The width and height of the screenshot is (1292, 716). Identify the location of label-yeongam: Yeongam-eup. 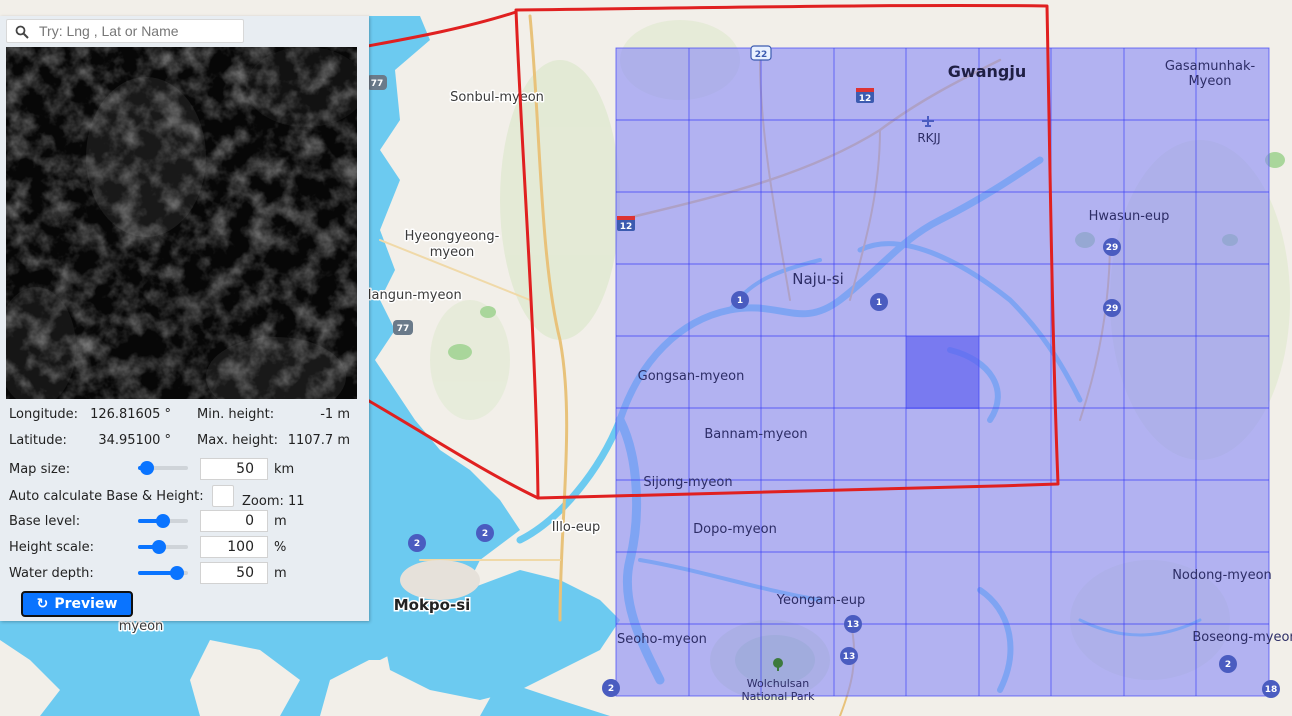
(820, 600).